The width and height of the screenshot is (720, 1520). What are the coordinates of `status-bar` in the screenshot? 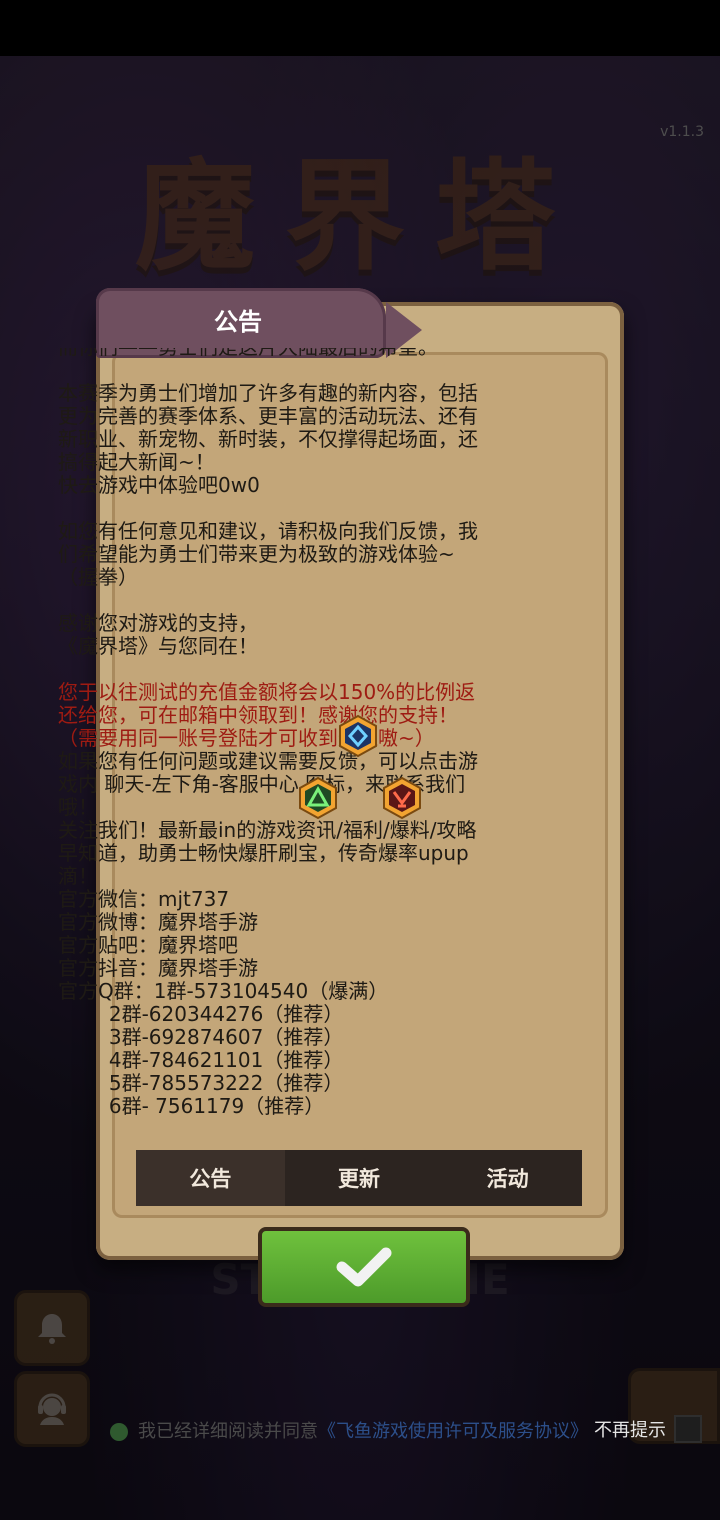 It's located at (360, 28).